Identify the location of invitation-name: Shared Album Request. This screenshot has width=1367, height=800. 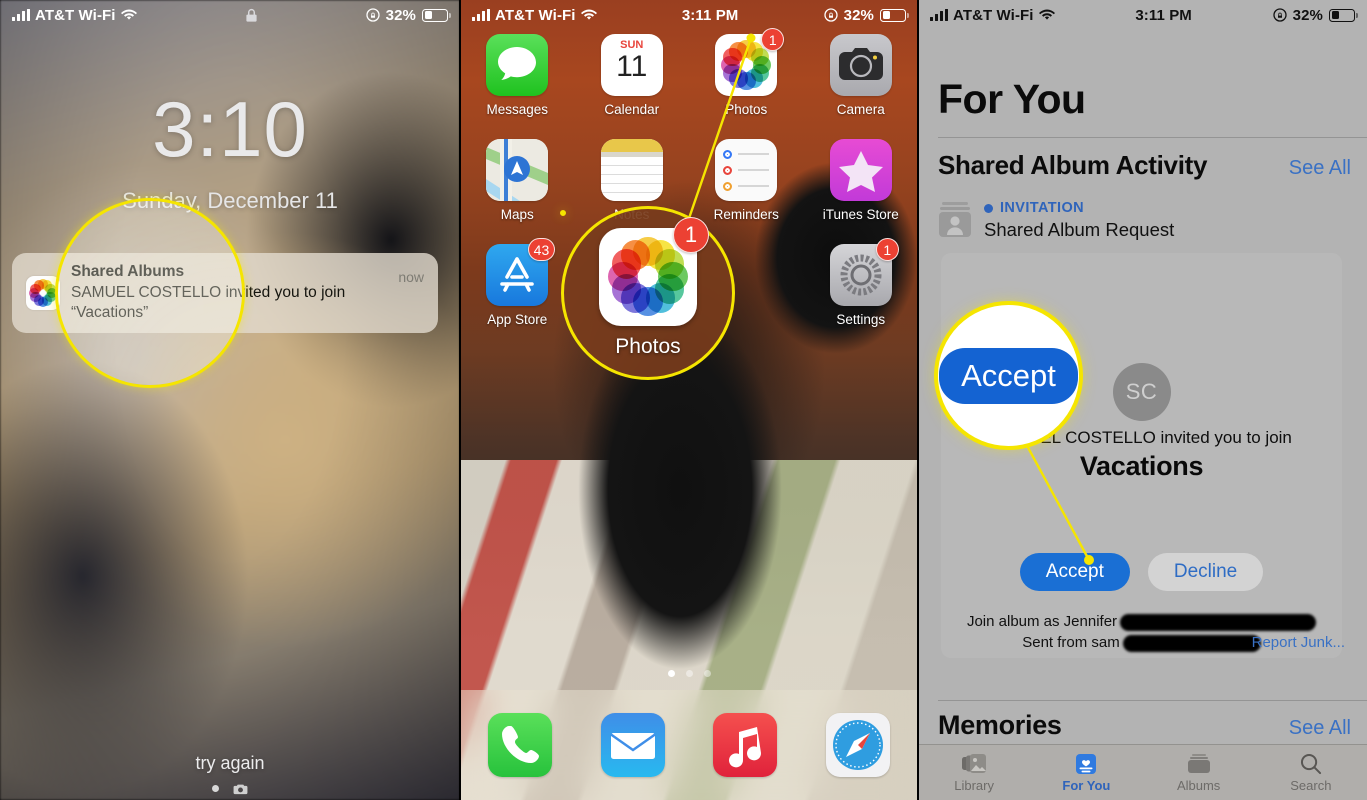
(1079, 229).